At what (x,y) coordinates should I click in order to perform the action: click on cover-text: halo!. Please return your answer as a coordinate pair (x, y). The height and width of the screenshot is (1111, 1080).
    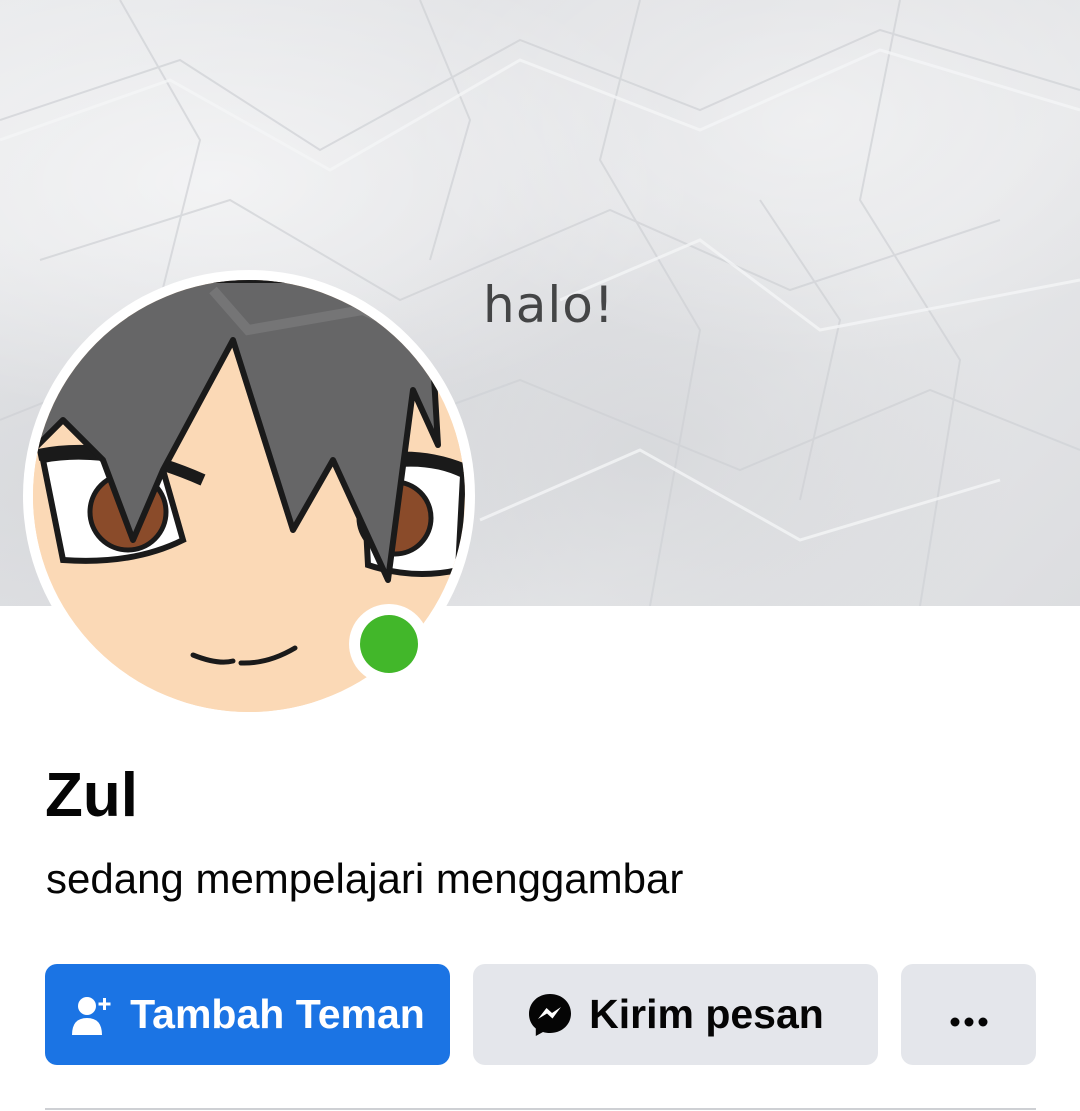
    Looking at the image, I should click on (549, 305).